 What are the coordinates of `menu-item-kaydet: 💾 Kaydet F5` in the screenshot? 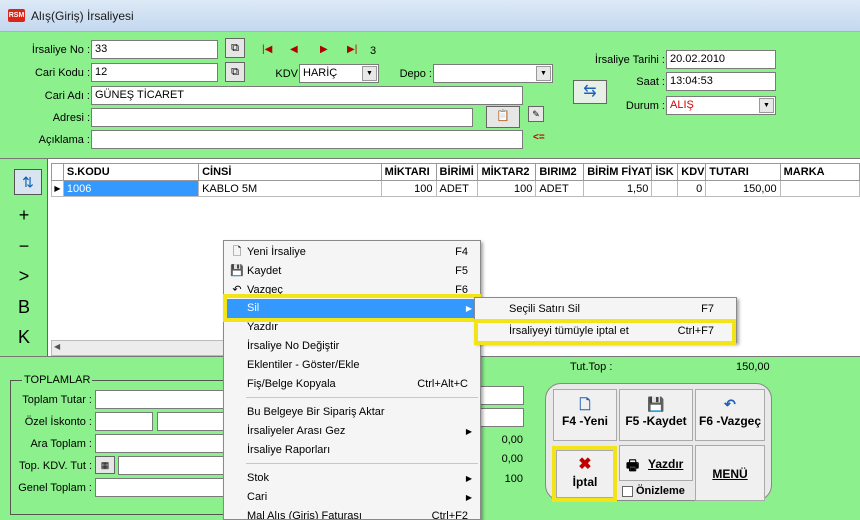 It's located at (352, 271).